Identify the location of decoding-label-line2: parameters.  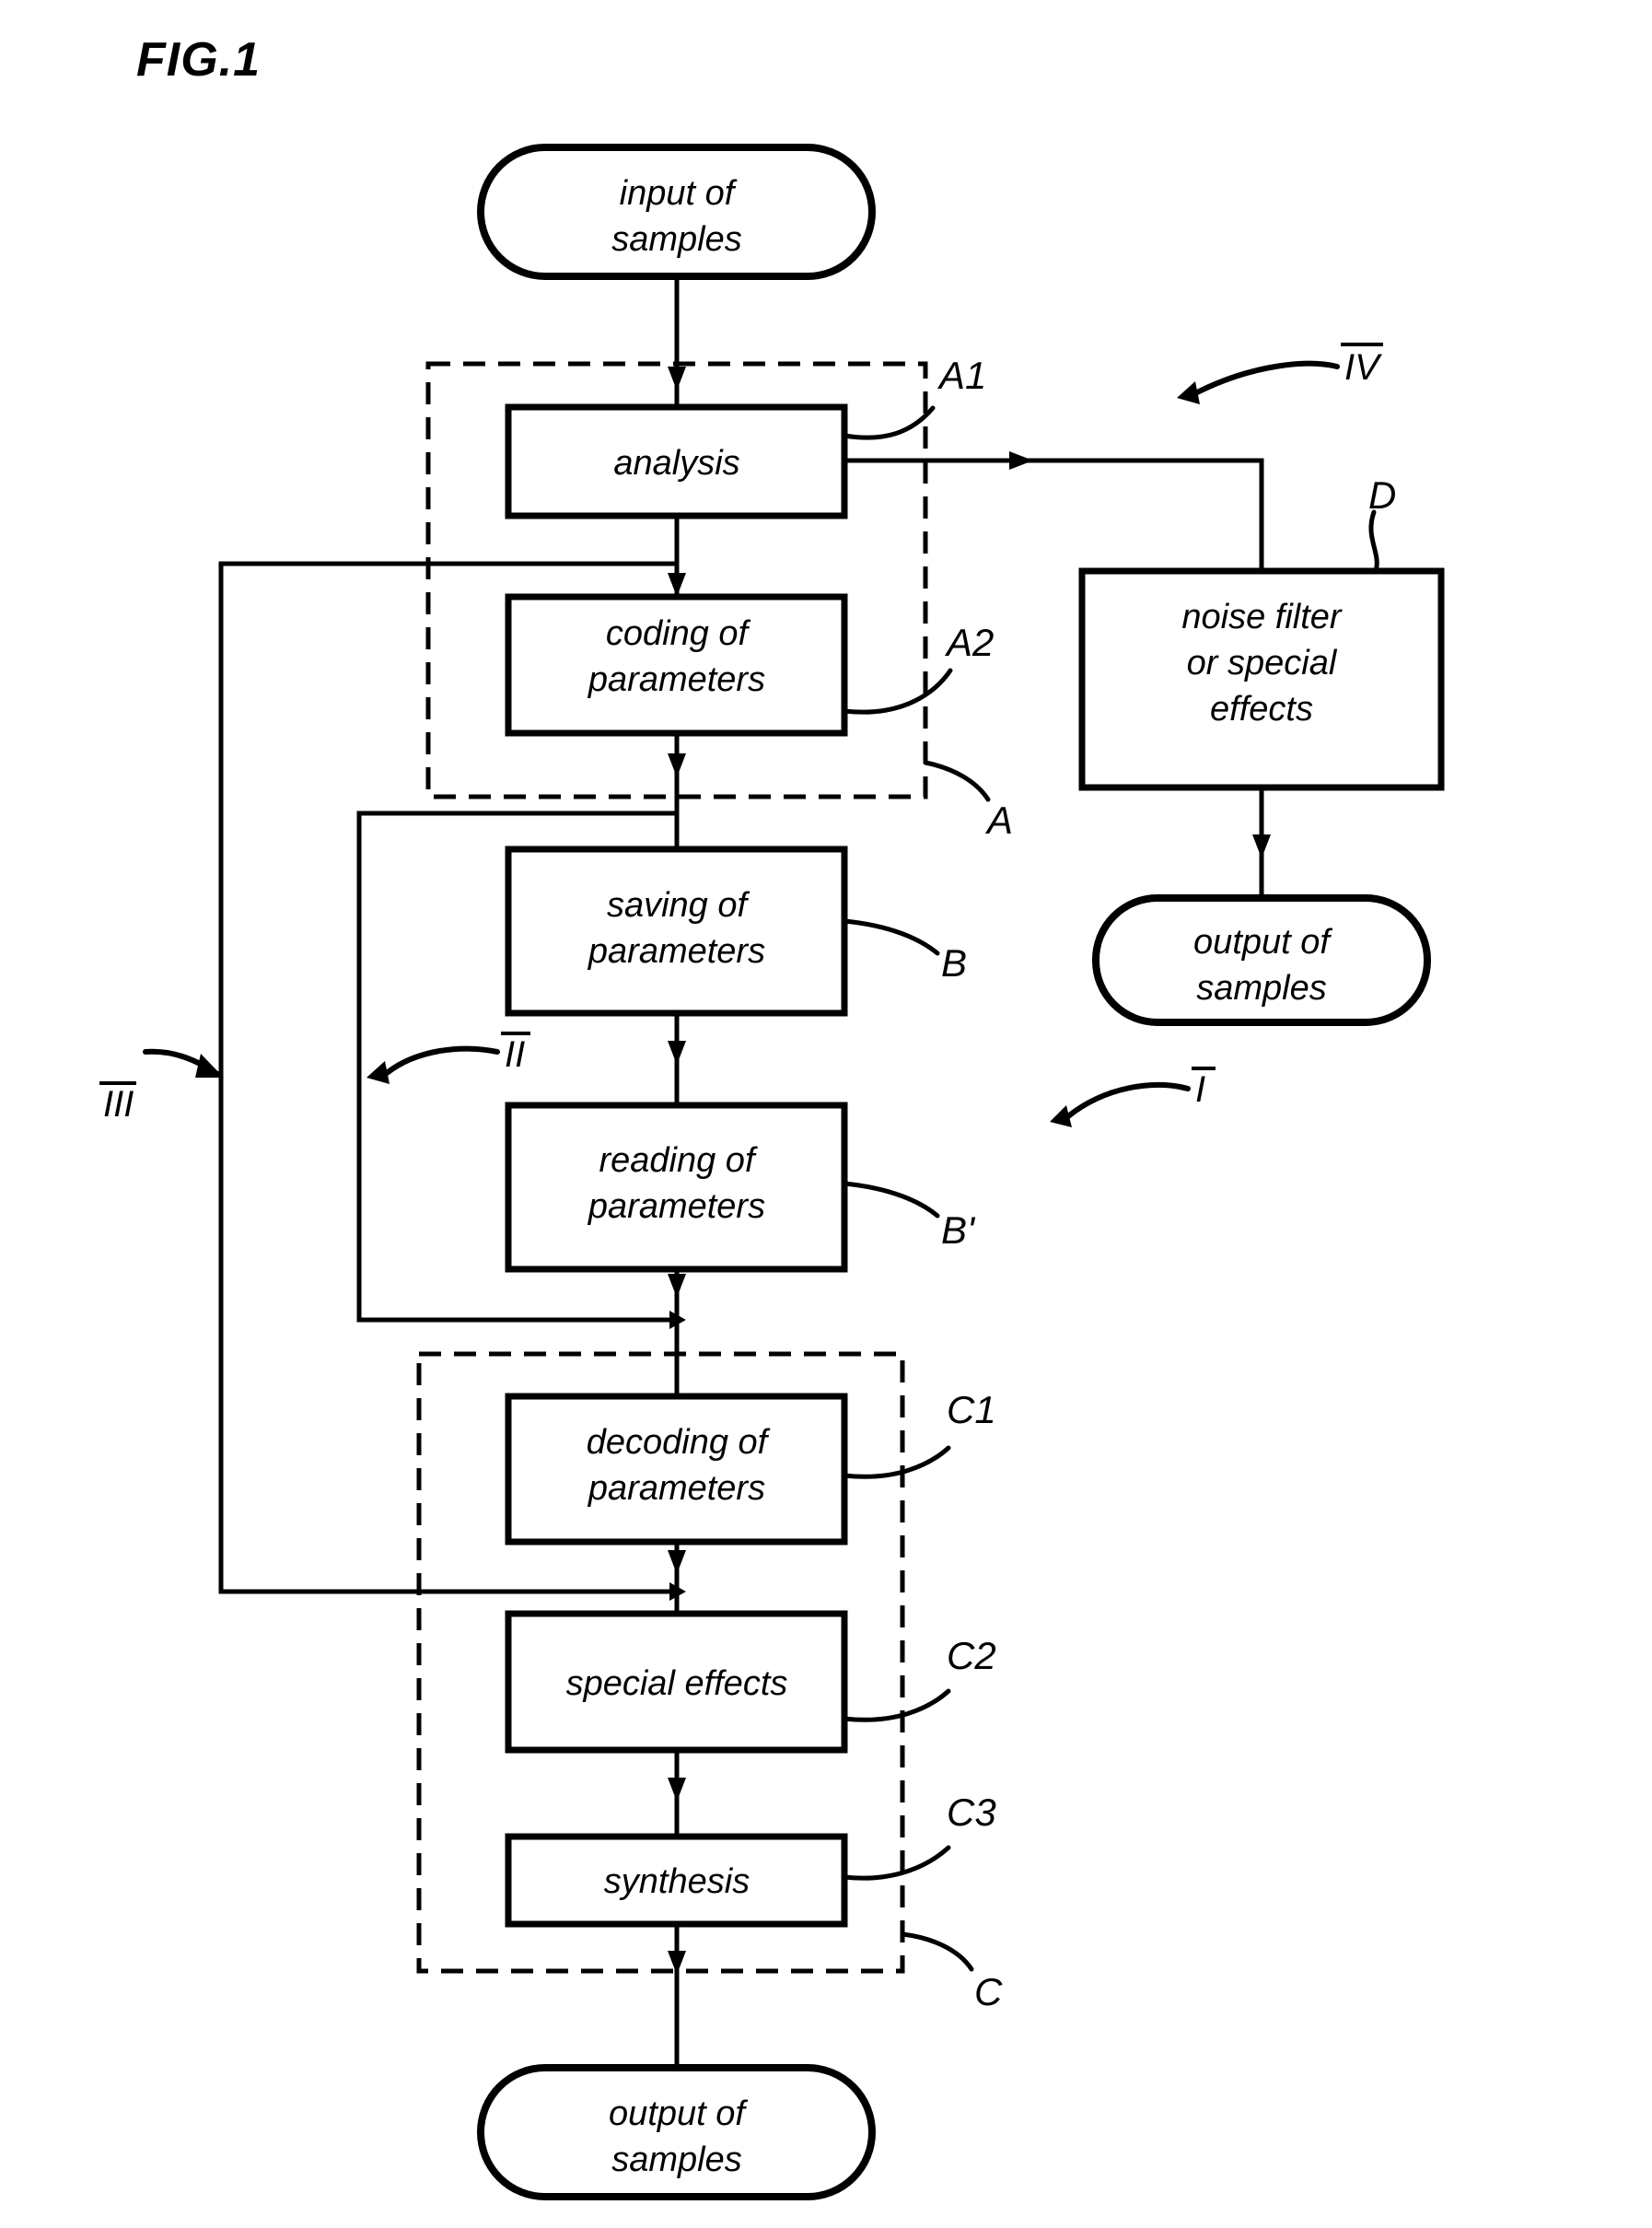
(676, 1488).